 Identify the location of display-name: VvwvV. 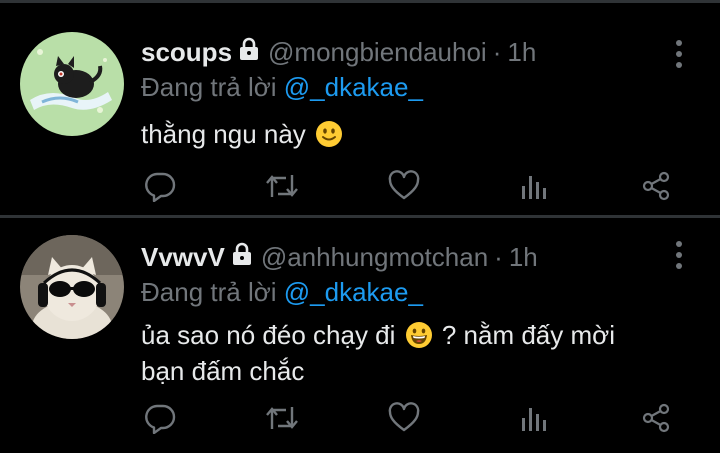
(183, 257).